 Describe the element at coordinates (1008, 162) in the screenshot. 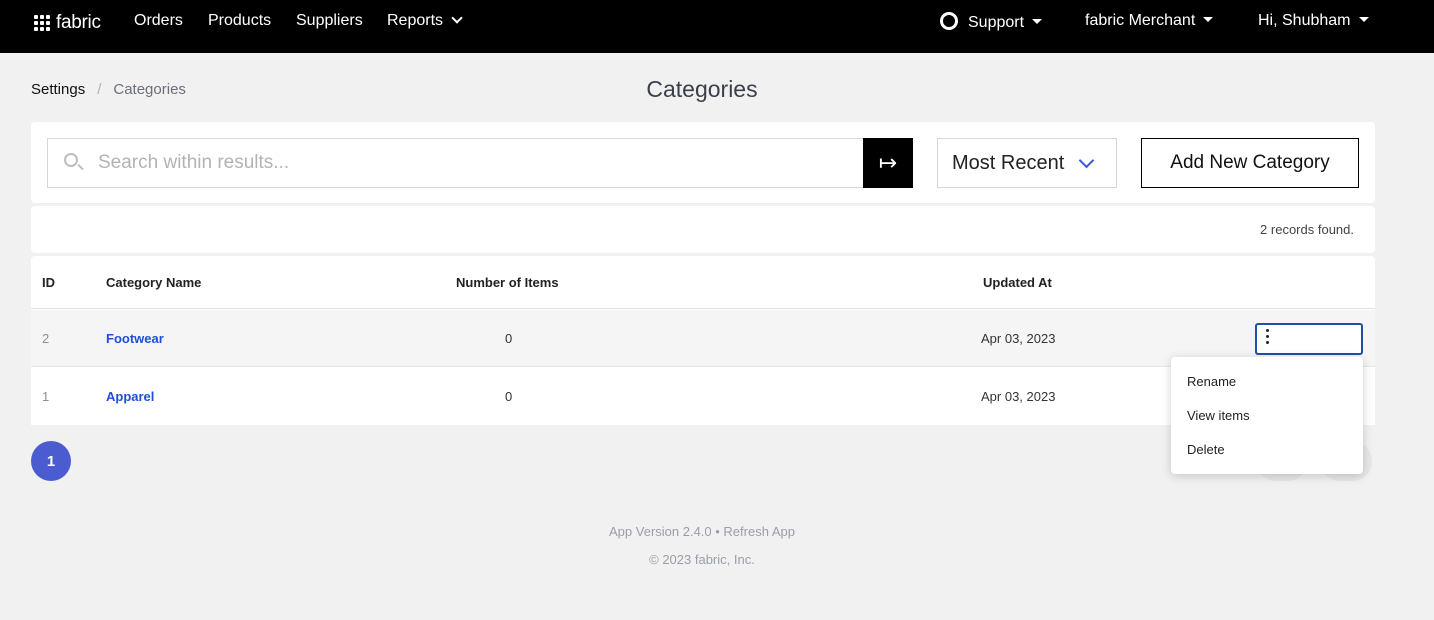

I see `sort-selected-value: Most Recent` at that location.